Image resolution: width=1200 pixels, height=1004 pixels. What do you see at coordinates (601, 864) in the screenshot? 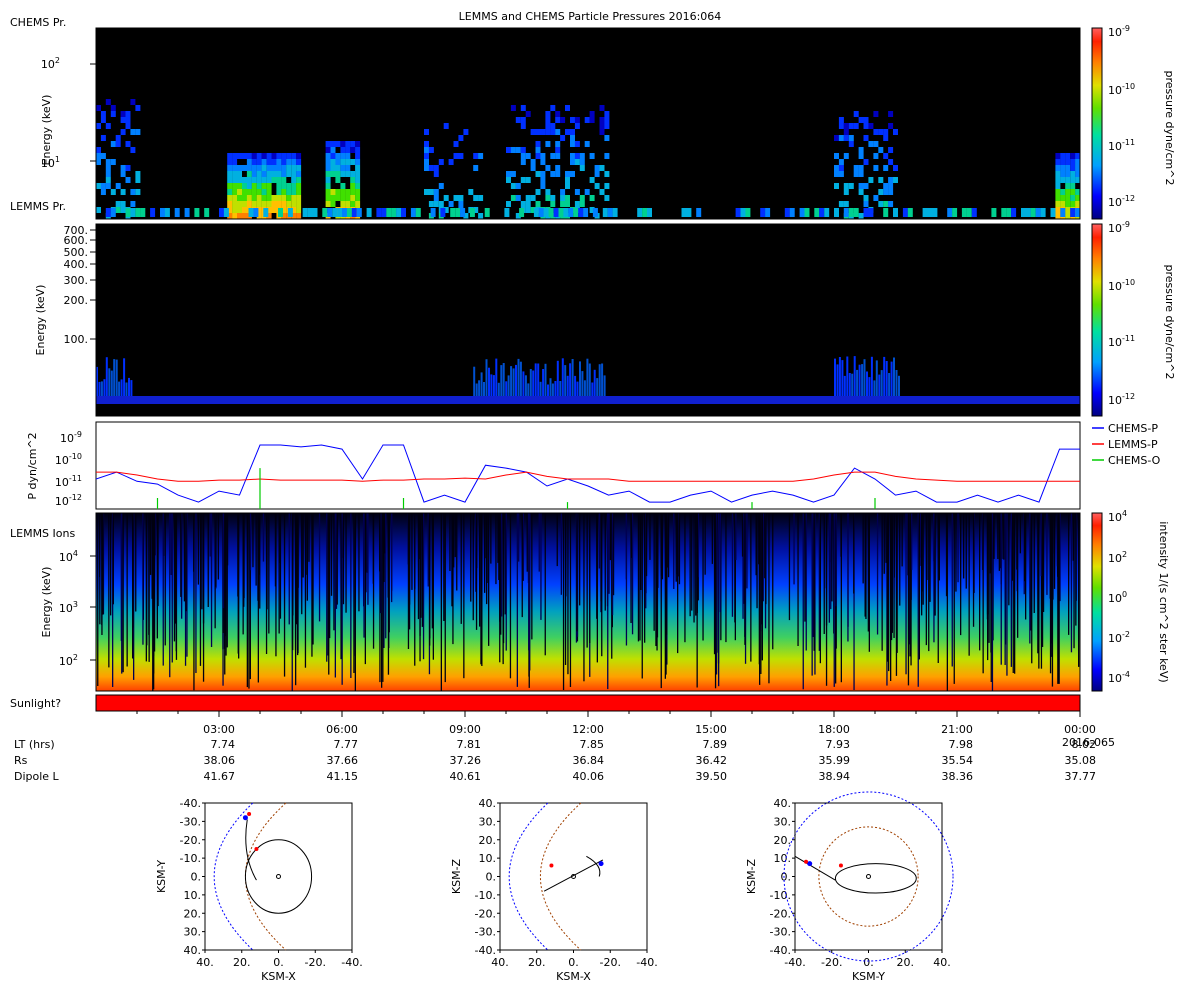
I see `spacecraft-position` at bounding box center [601, 864].